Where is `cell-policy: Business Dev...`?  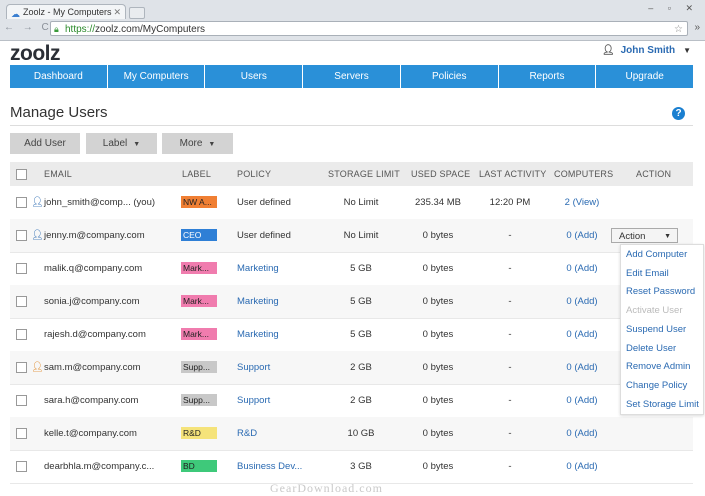
cell-policy: Business Dev... is located at coordinates (269, 466).